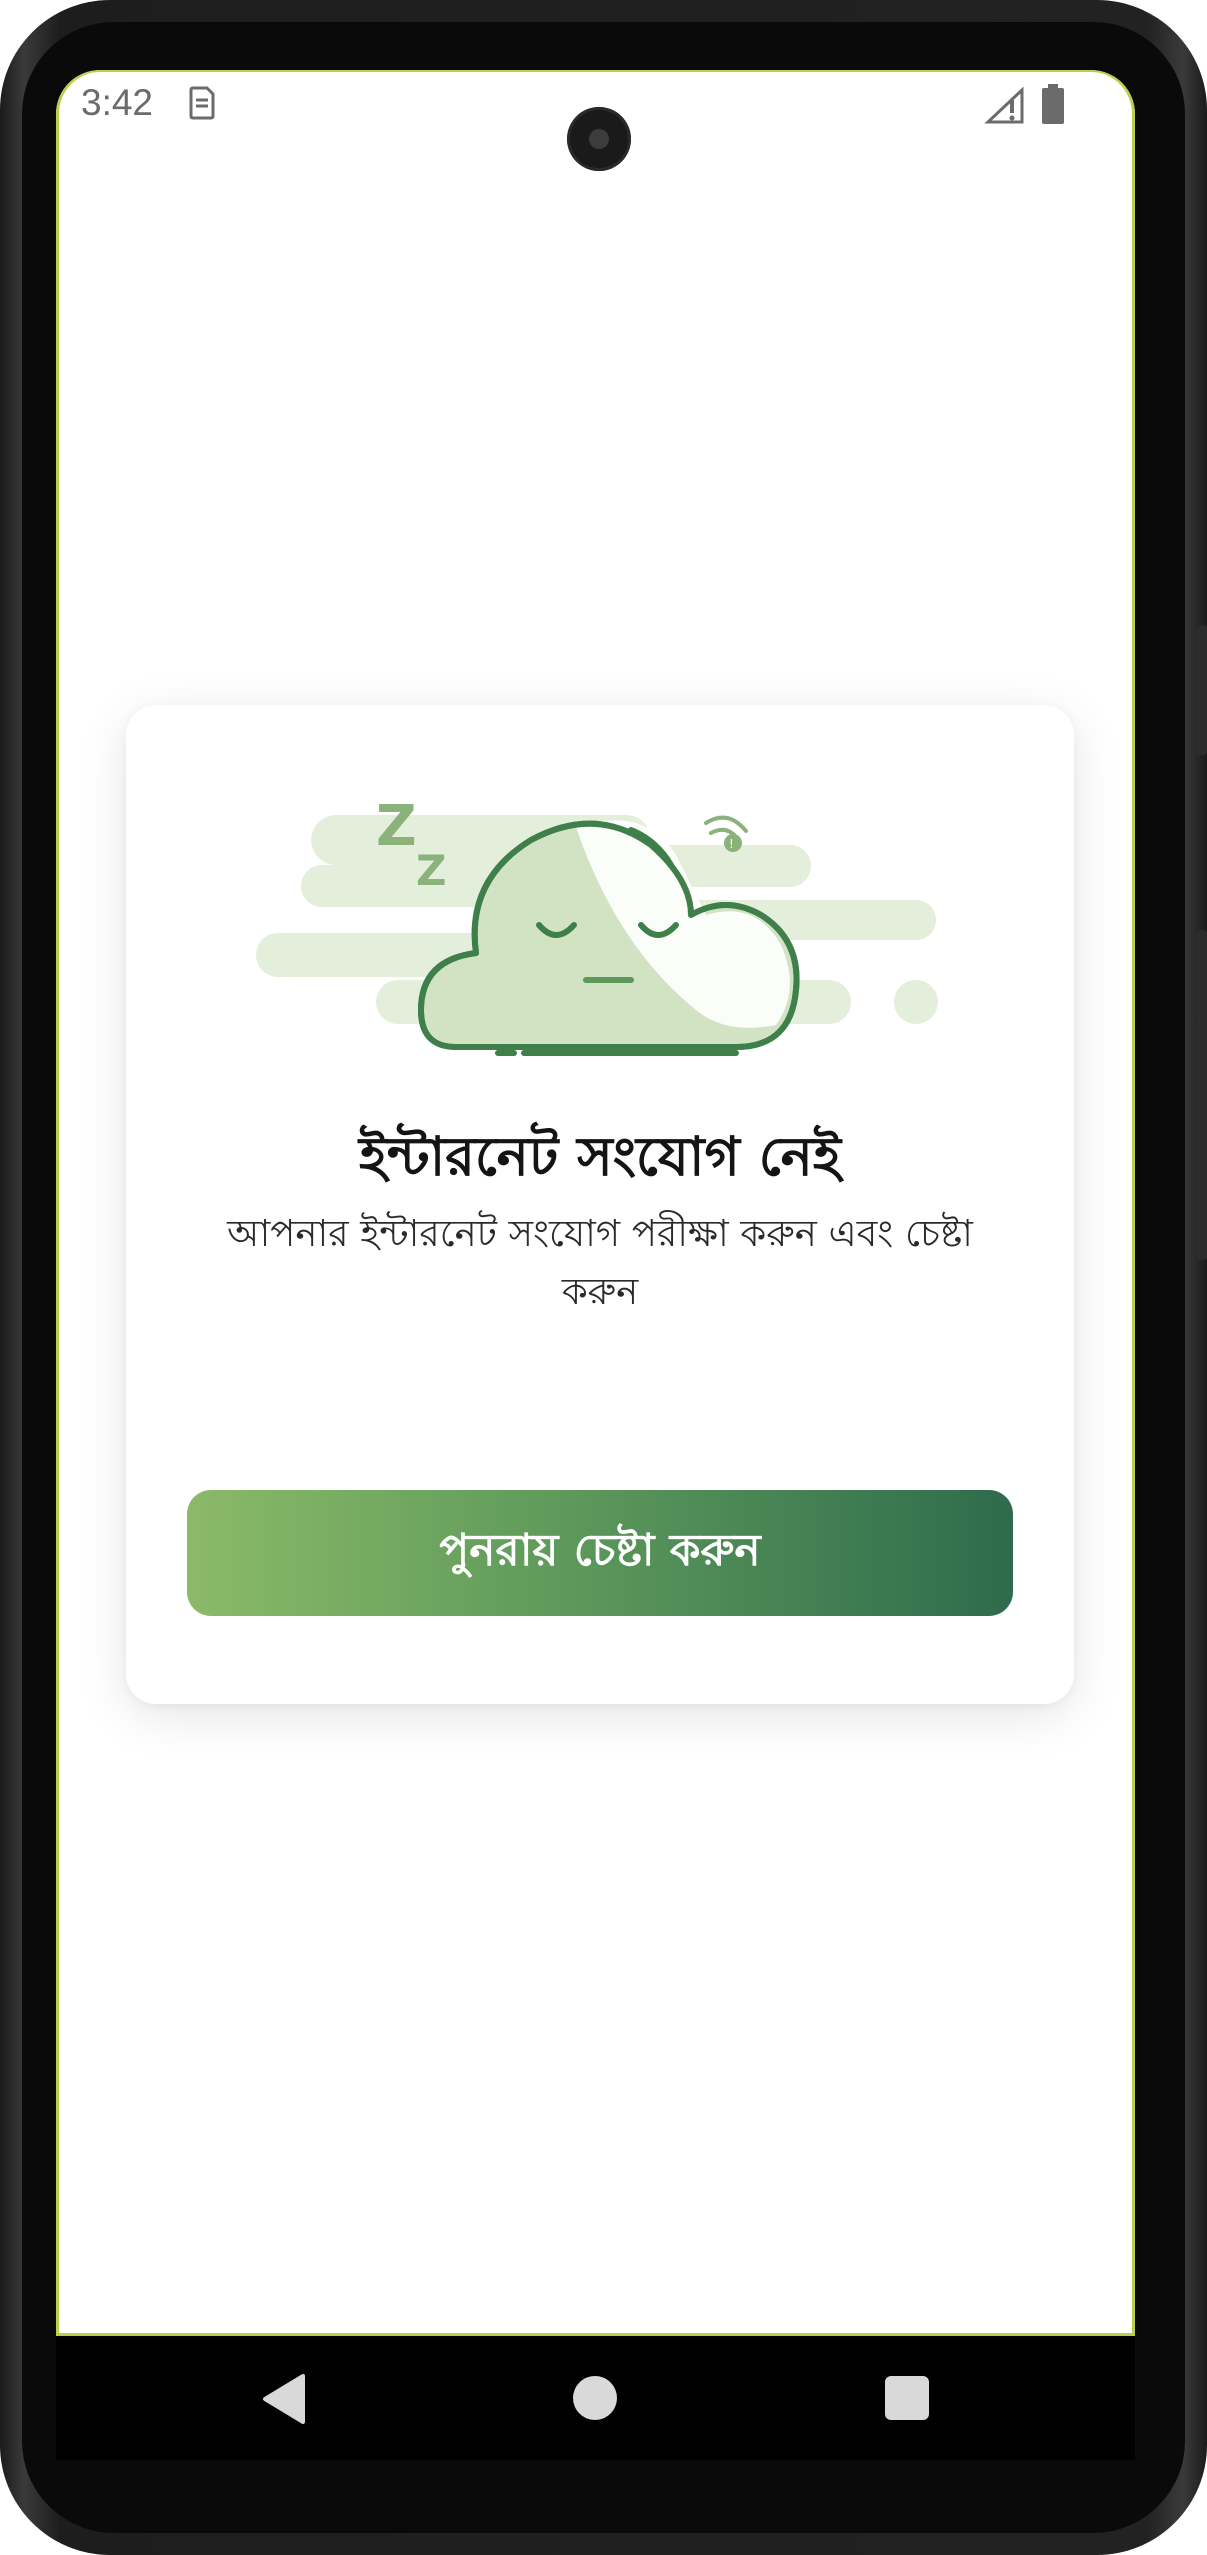 The height and width of the screenshot is (2555, 1207). Describe the element at coordinates (202, 103) in the screenshot. I see `sim-card-icon` at that location.